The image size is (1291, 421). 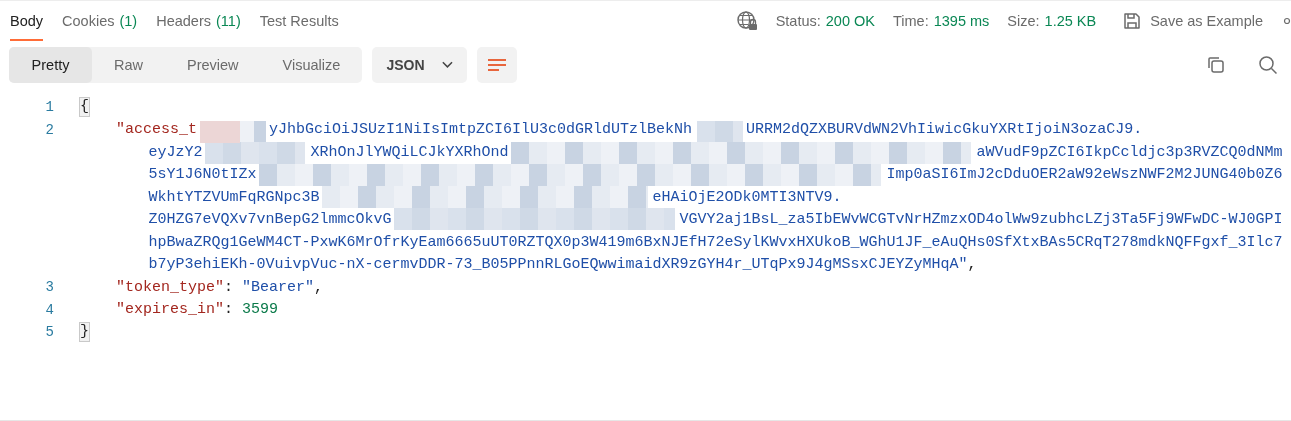 I want to click on code-text: "access_t, so click(x=156, y=130).